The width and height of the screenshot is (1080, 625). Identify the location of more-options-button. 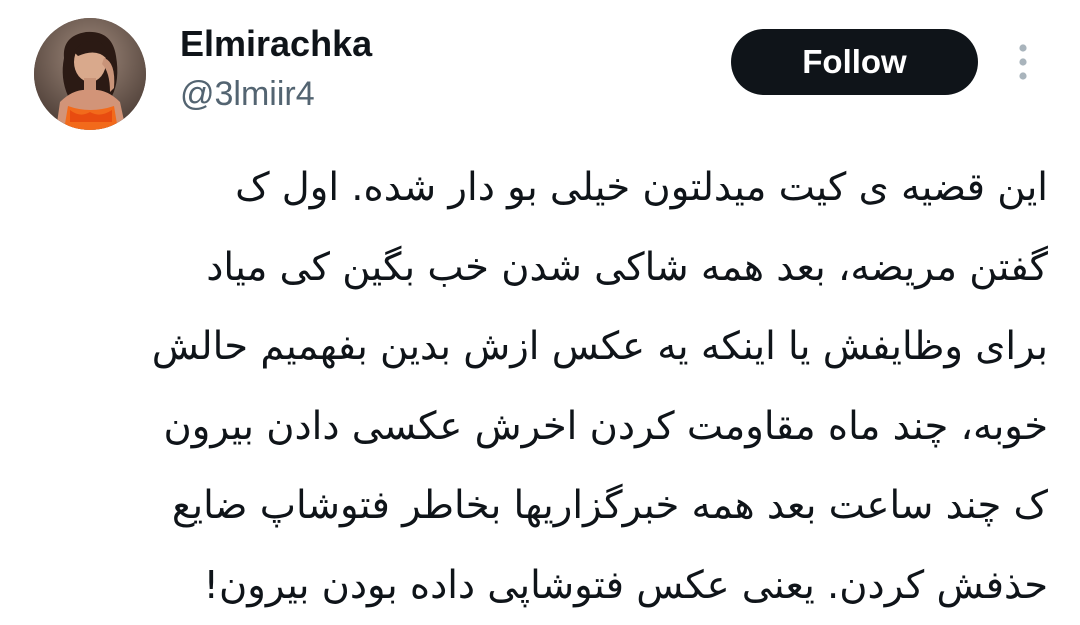
(1023, 63).